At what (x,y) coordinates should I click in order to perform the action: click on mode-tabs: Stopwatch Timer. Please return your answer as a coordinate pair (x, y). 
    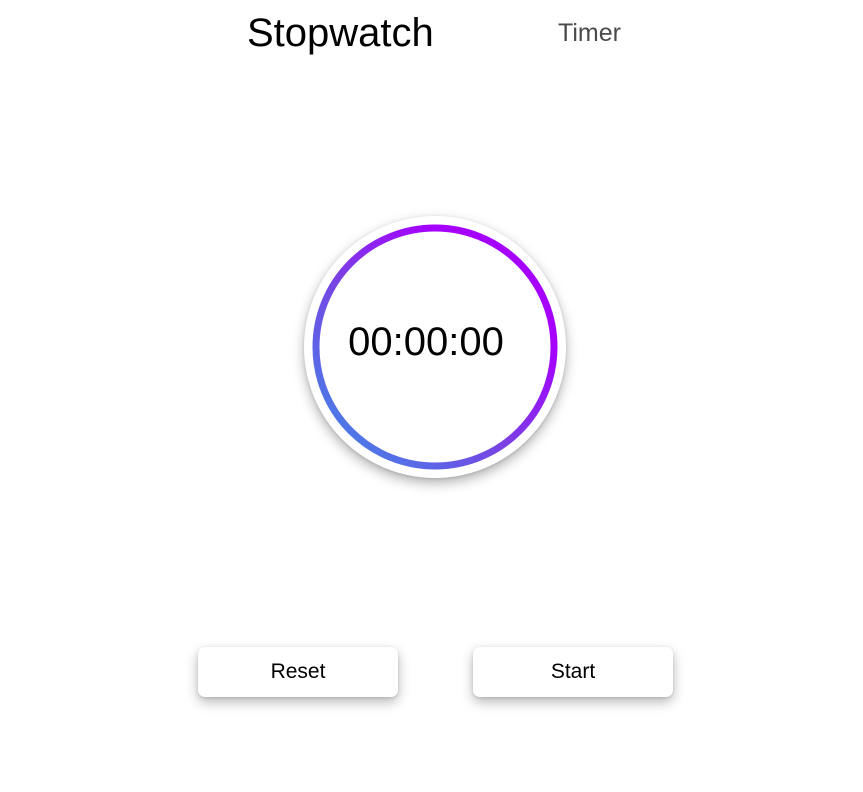
    Looking at the image, I should click on (431, 35).